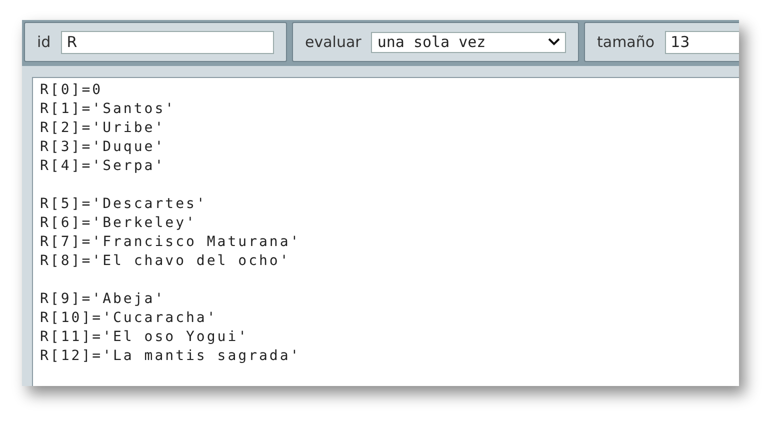  I want to click on code-line: R[1]='Santos', so click(108, 109).